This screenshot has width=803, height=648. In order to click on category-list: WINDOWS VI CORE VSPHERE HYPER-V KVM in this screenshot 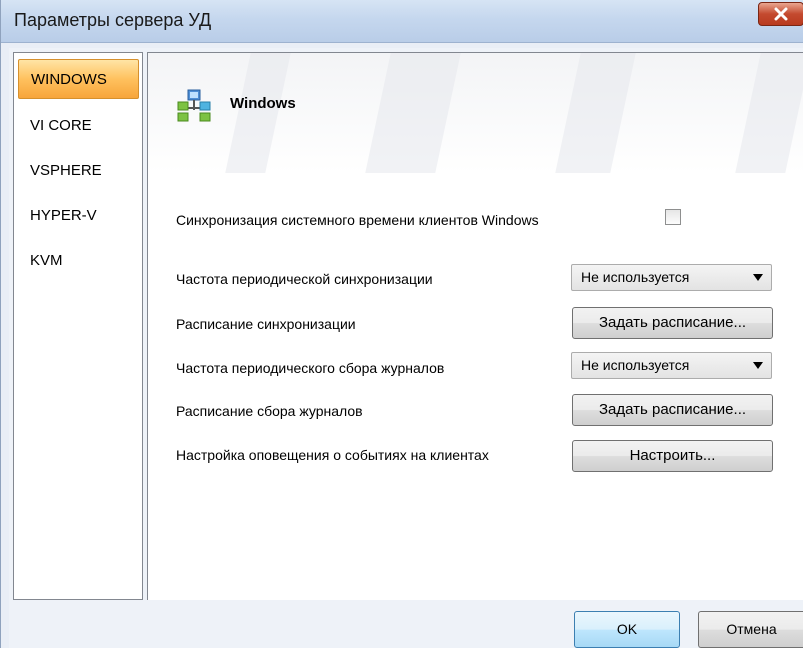, I will do `click(78, 326)`.